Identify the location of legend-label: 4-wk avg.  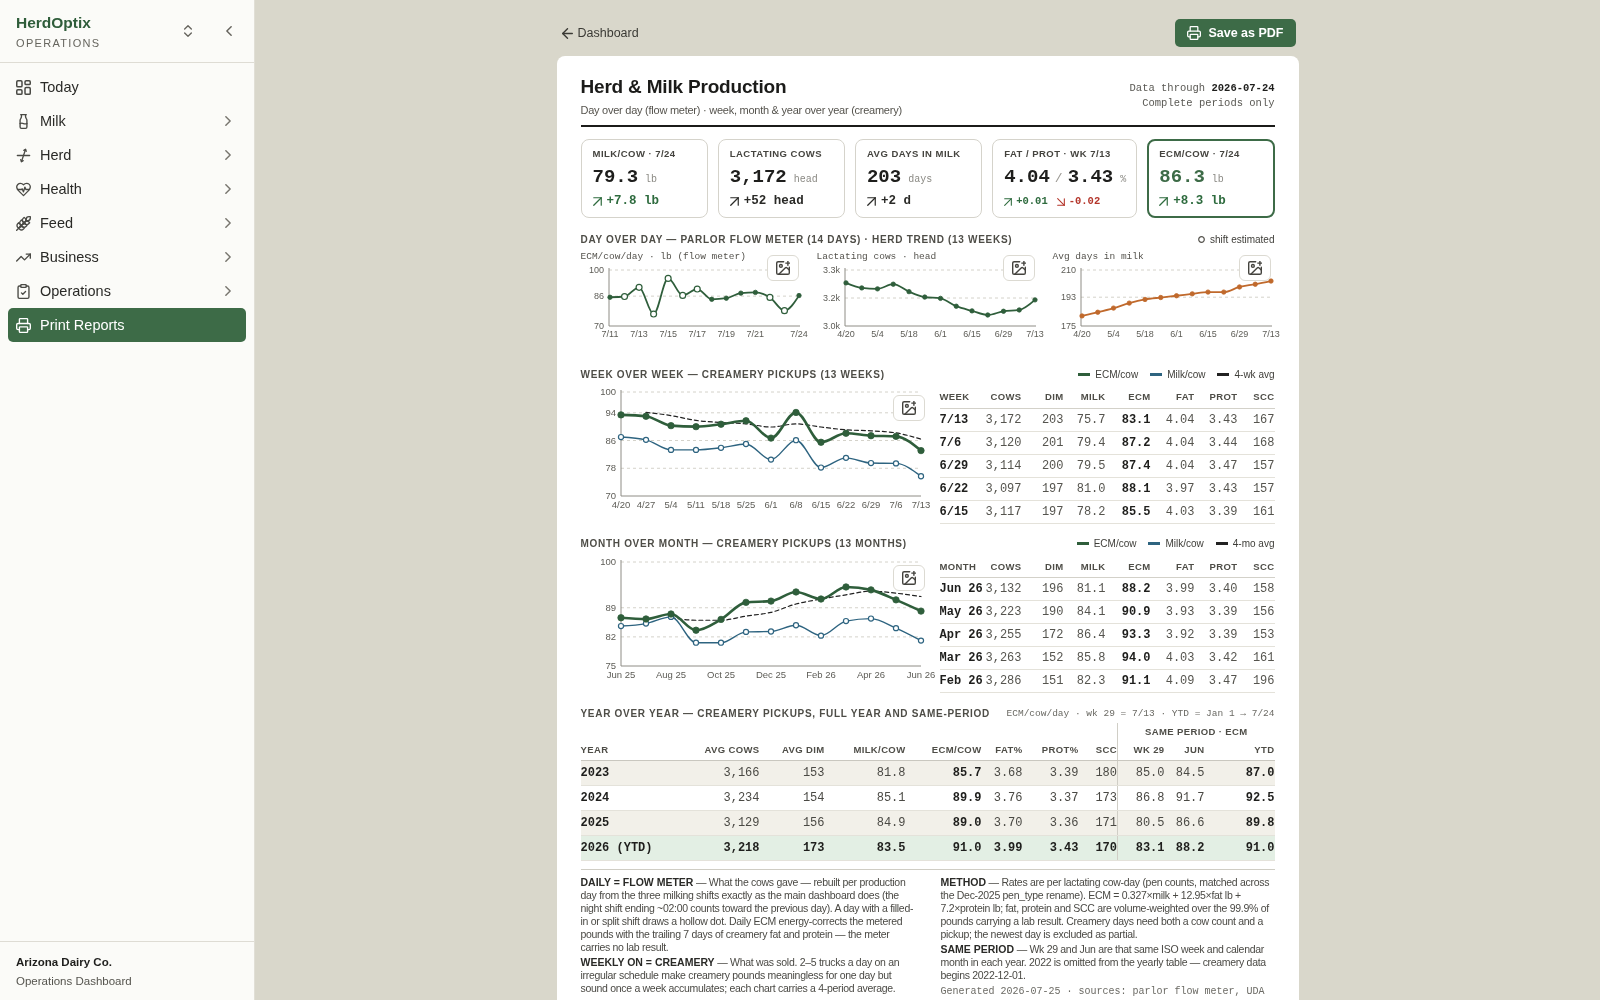
(1254, 374).